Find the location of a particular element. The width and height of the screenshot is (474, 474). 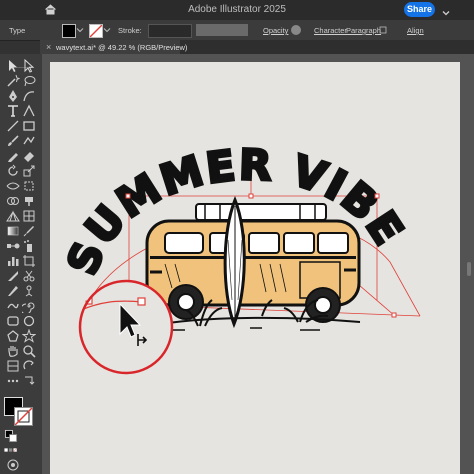

touch-type-tool-icon is located at coordinates (29, 111).